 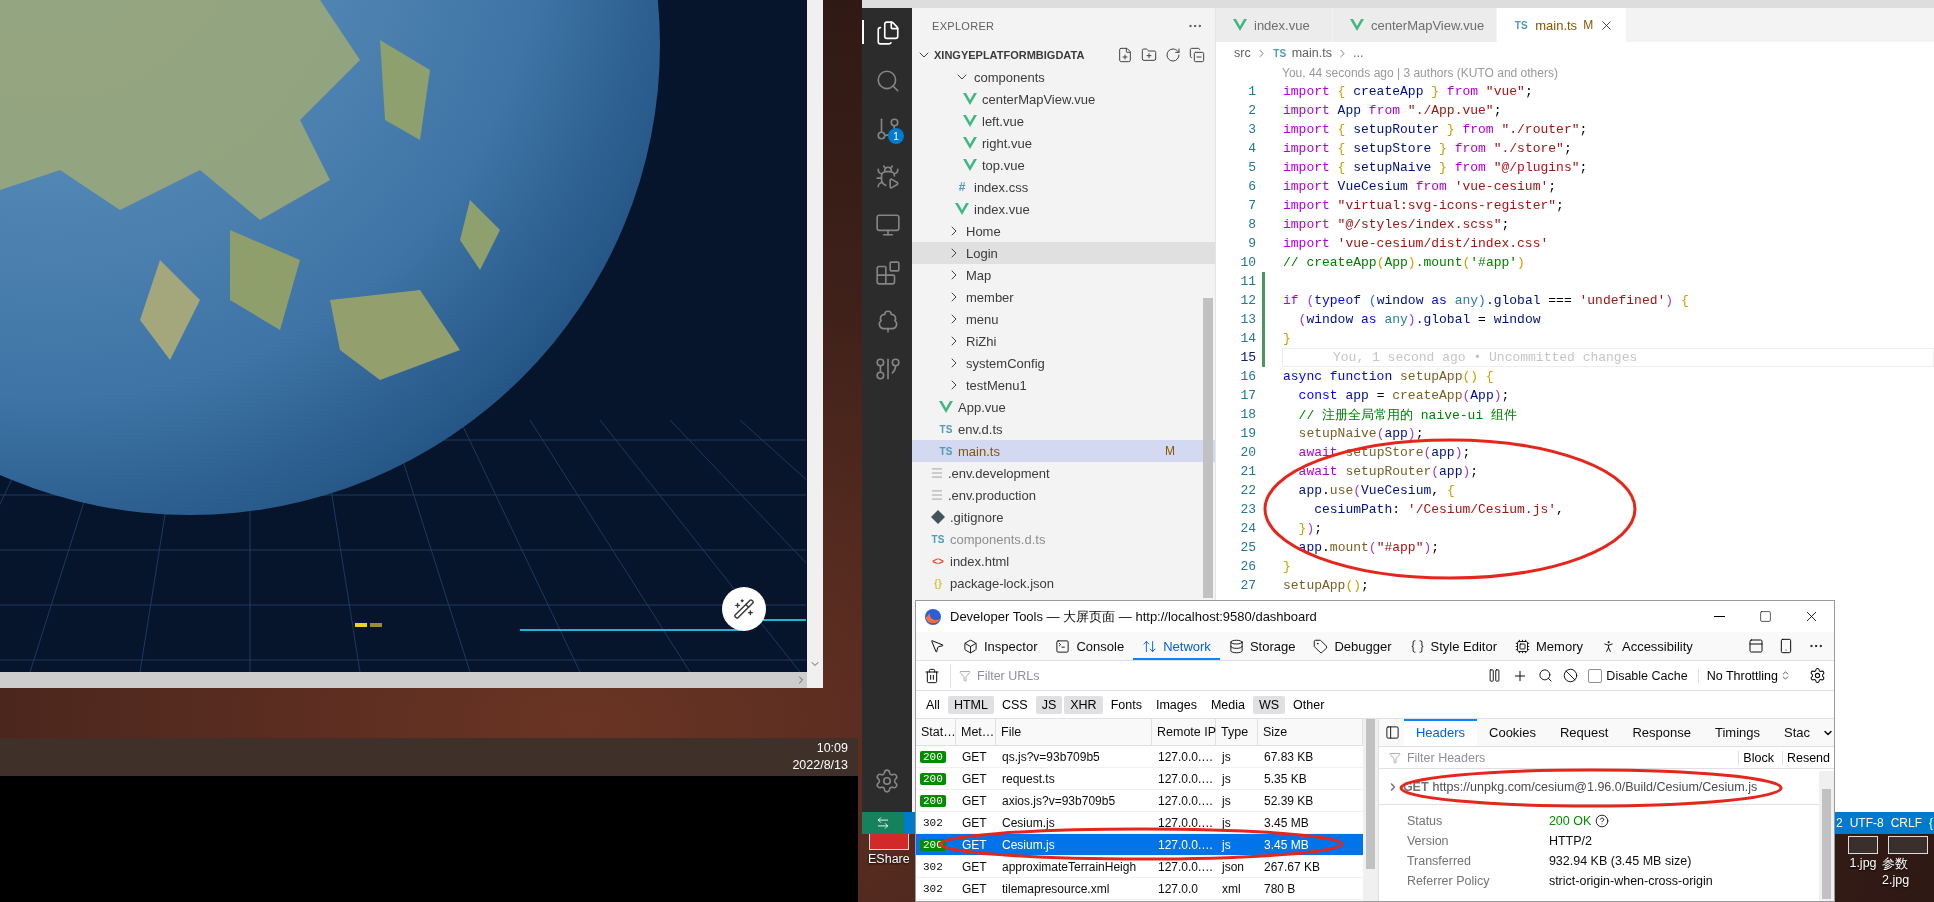 What do you see at coordinates (1301, 53) in the screenshot?
I see `breadcrumb-item: TS main.ts` at bounding box center [1301, 53].